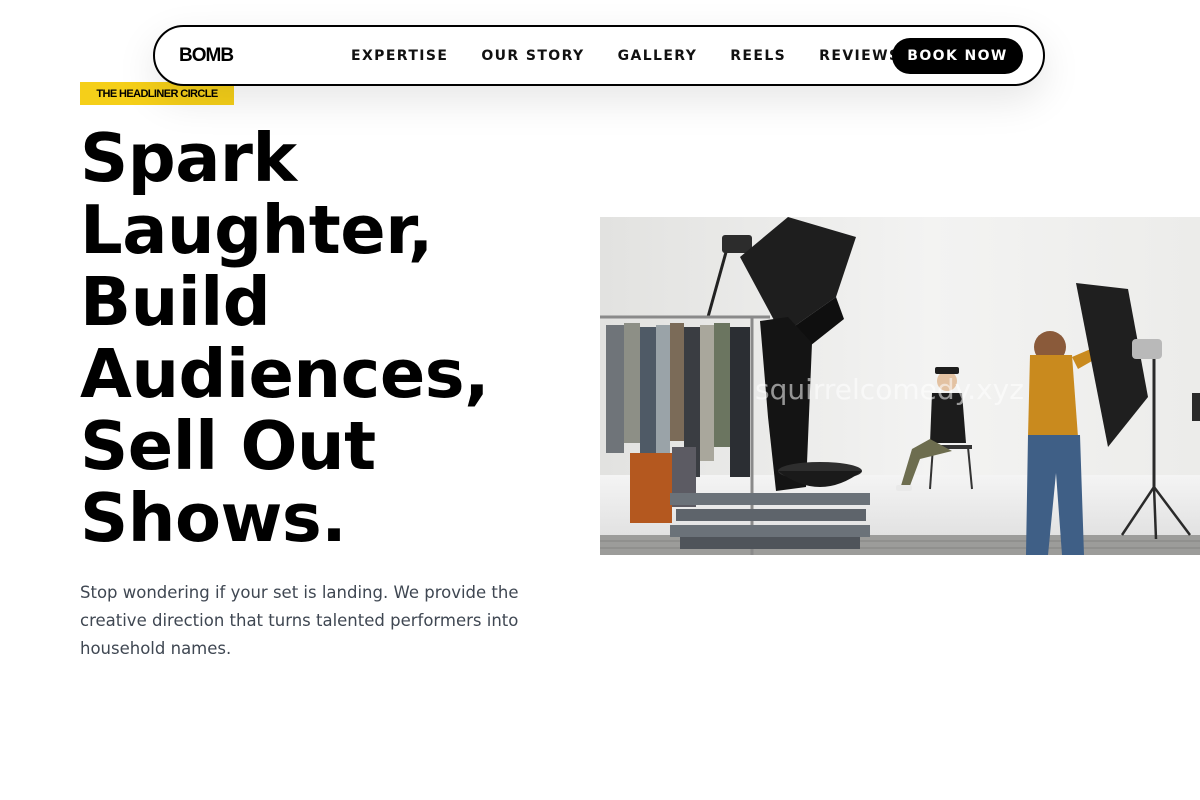  I want to click on photo-watermark: squirrelcomedy.xyz, so click(889, 389).